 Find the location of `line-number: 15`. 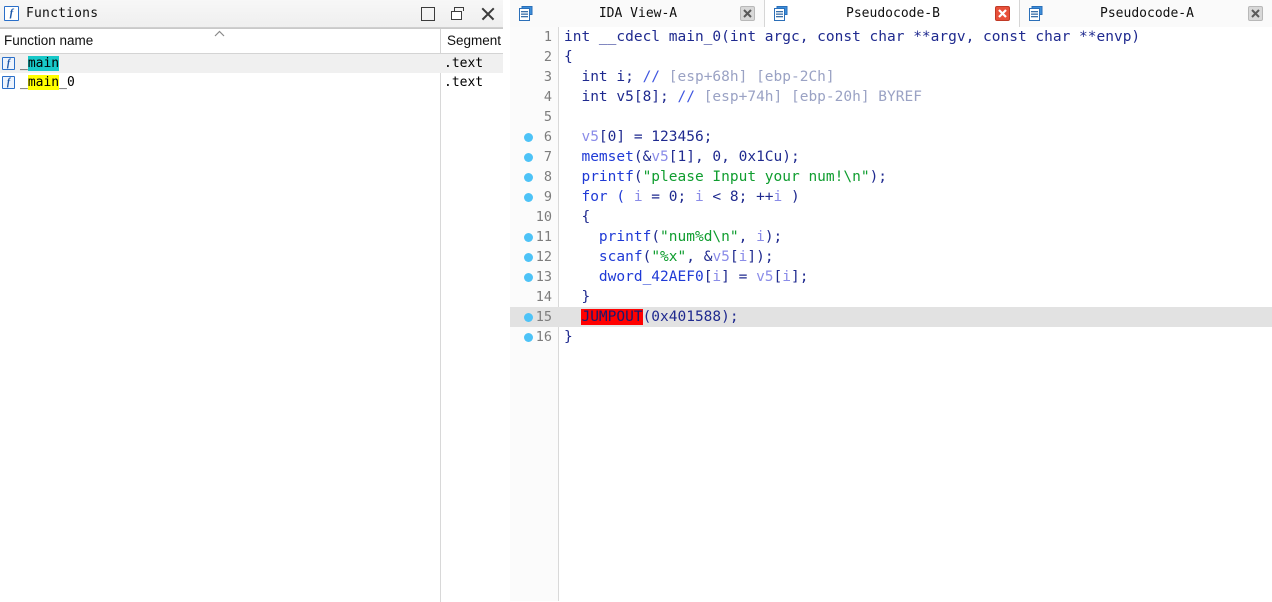

line-number: 15 is located at coordinates (543, 317).